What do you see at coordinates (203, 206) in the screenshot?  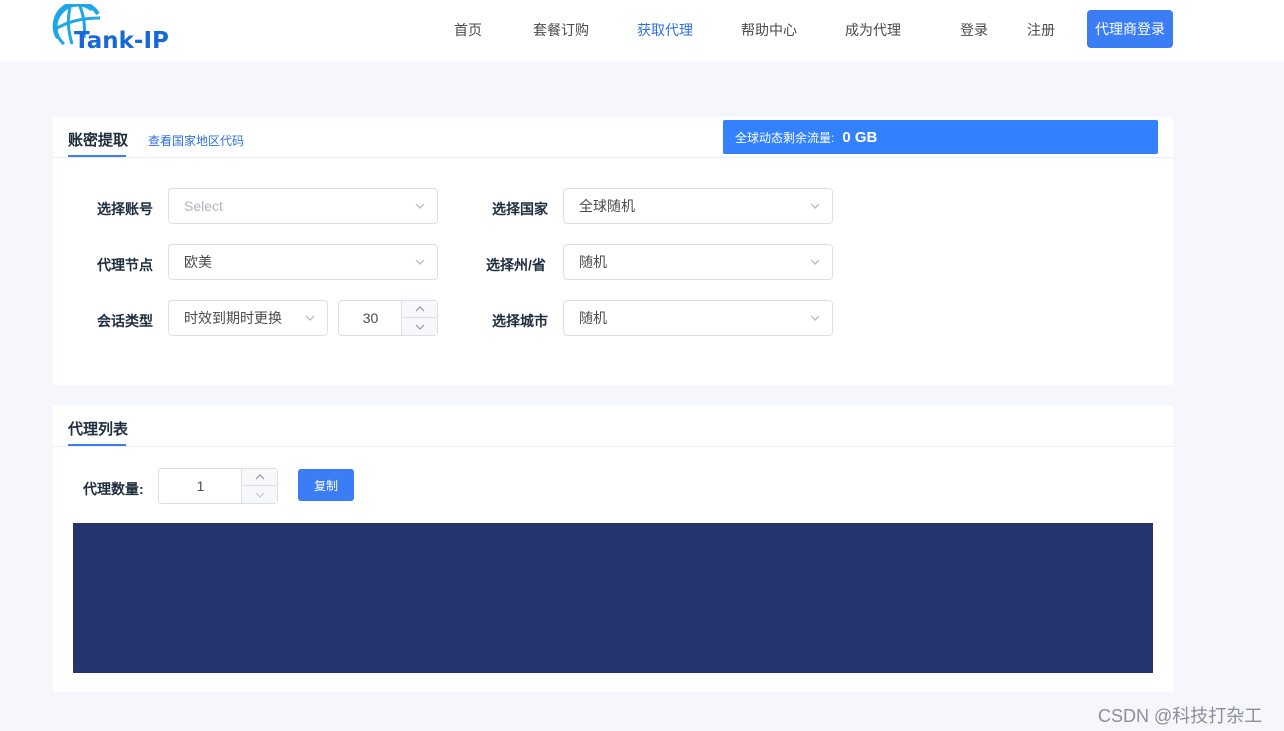 I see `account-placeholder: Select` at bounding box center [203, 206].